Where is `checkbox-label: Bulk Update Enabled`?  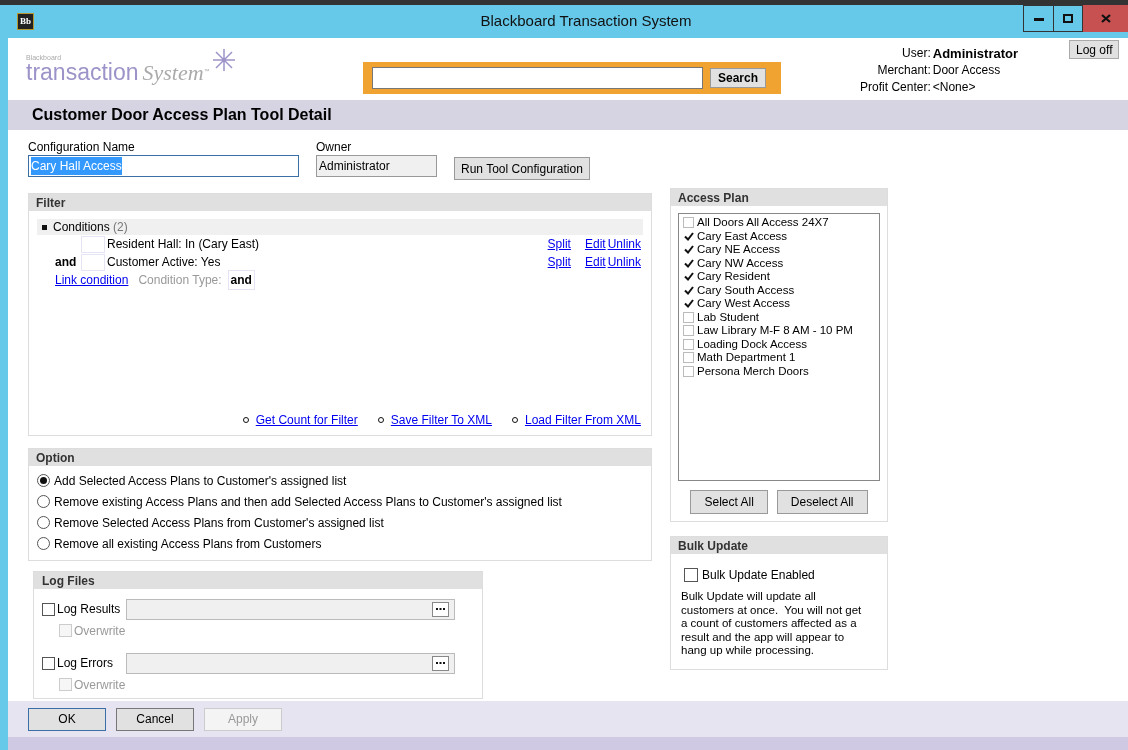
checkbox-label: Bulk Update Enabled is located at coordinates (758, 575).